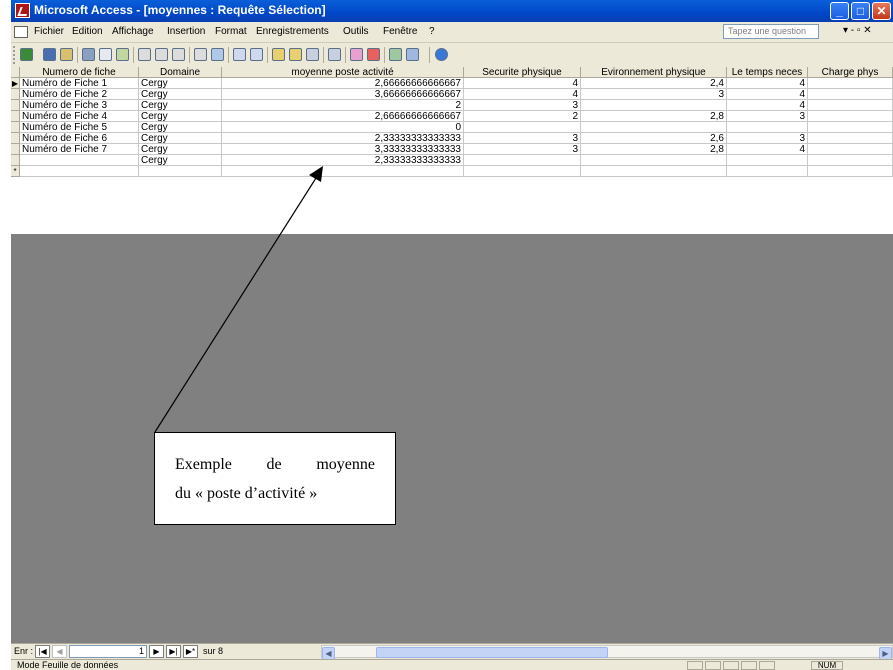  Describe the element at coordinates (79, 149) in the screenshot. I see `cell-numero: Numéro de Fiche 7` at that location.